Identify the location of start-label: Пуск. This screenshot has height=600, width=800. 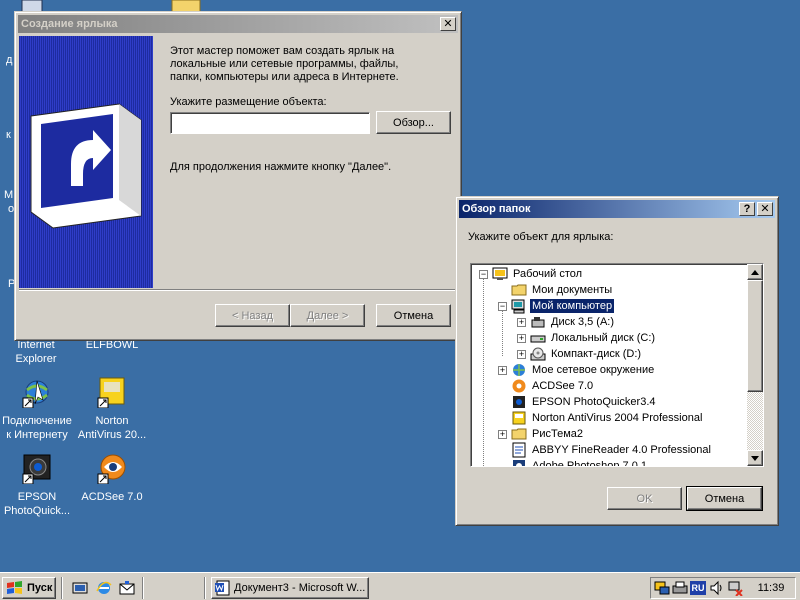
(40, 588).